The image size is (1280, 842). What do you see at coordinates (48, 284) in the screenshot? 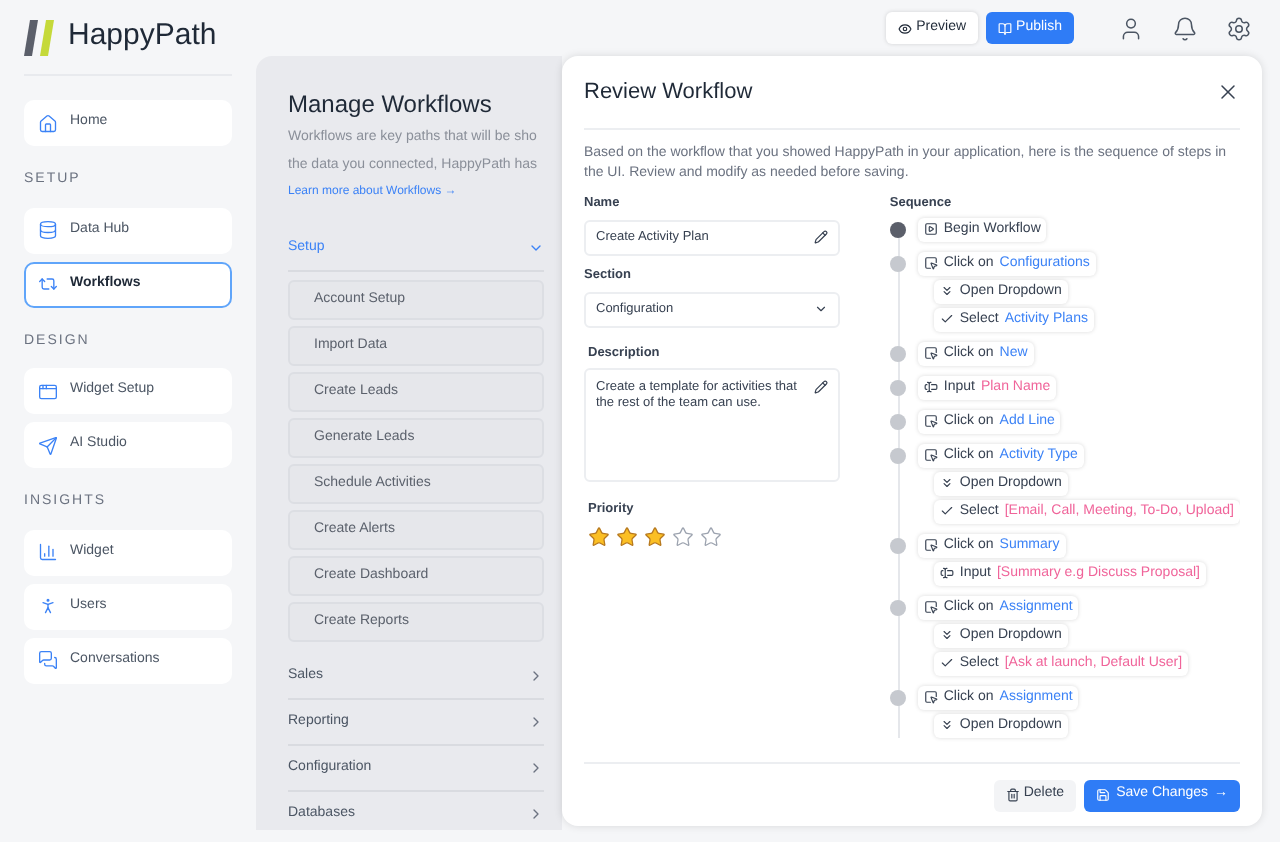
I see `repeat-icon` at bounding box center [48, 284].